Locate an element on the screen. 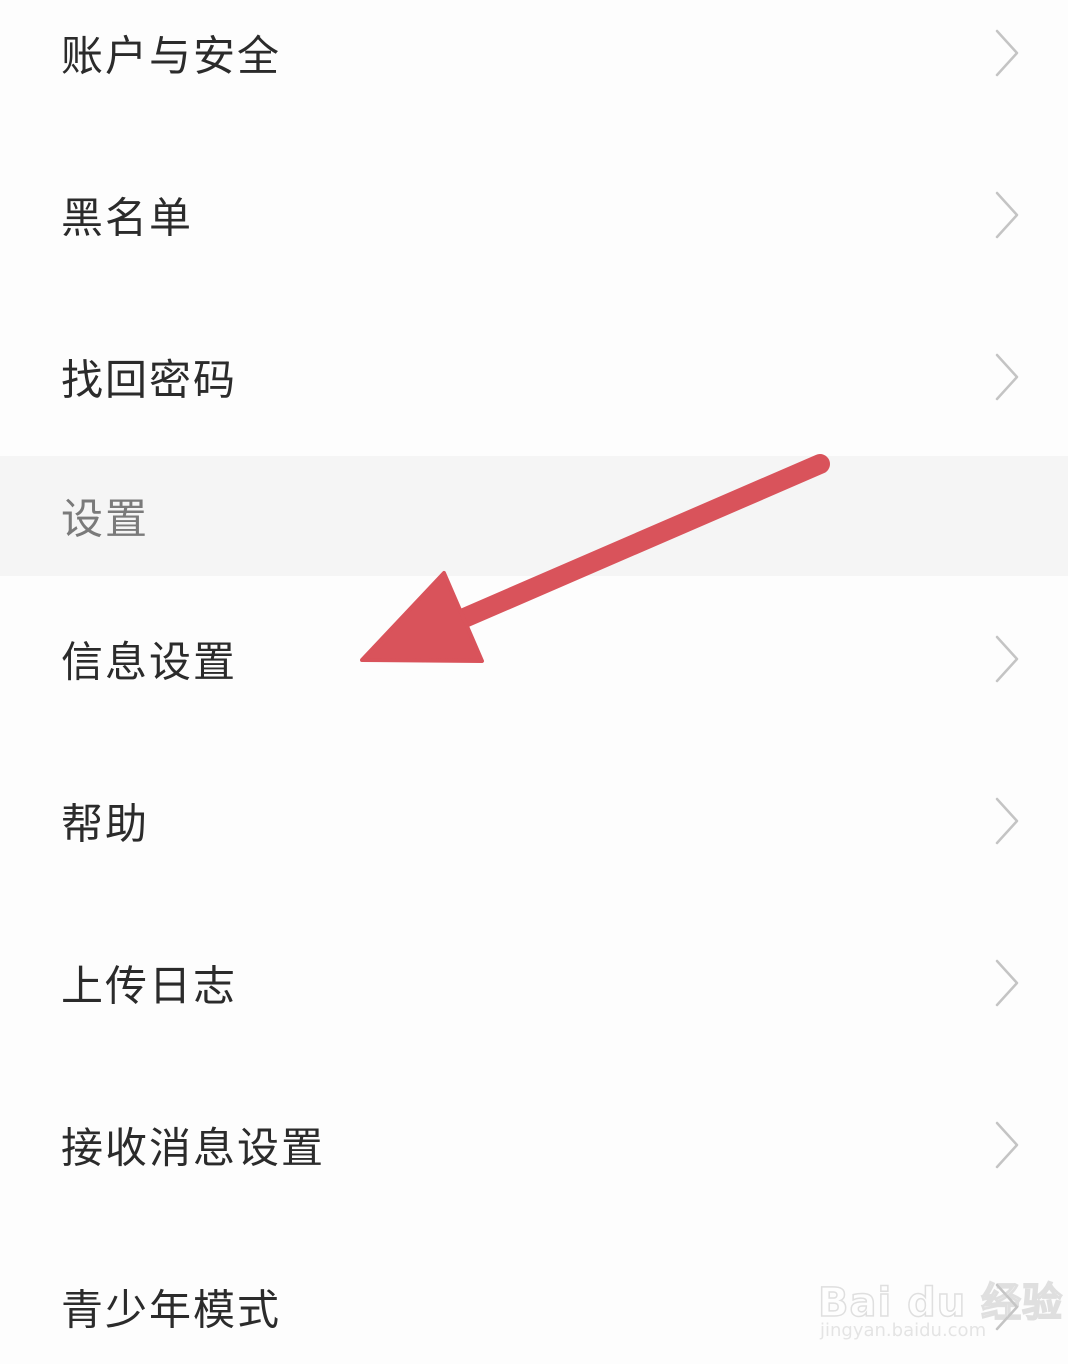  watermark-url: jingyan.baidu.com is located at coordinates (903, 1330).